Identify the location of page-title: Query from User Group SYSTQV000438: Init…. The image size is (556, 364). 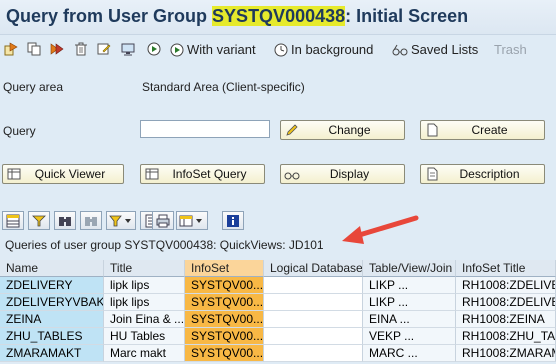
(237, 16).